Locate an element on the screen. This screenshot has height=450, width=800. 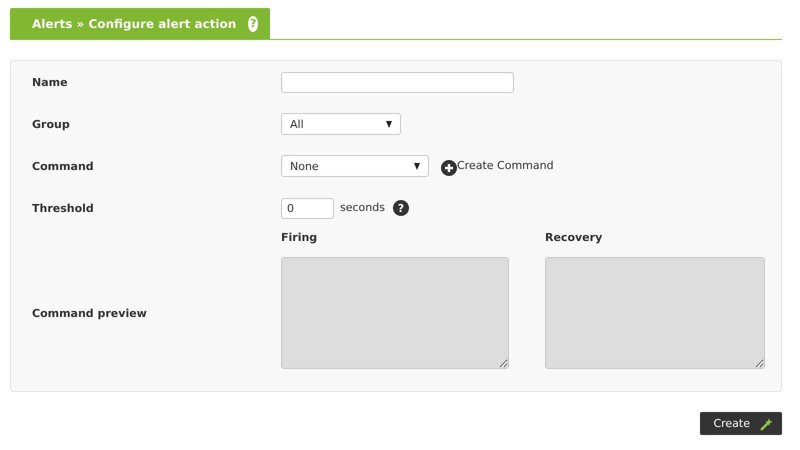
magic-wand-icon is located at coordinates (767, 423).